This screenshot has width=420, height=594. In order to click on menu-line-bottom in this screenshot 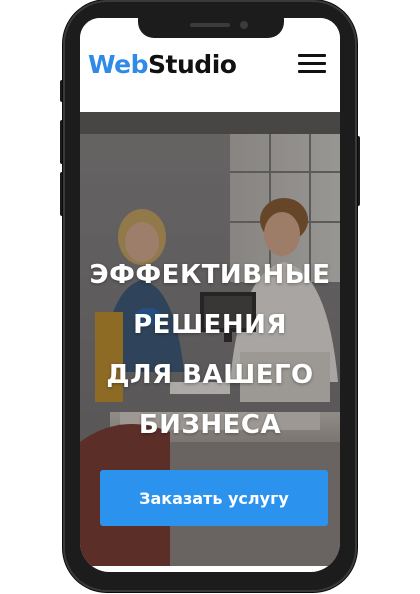, I will do `click(312, 71)`.